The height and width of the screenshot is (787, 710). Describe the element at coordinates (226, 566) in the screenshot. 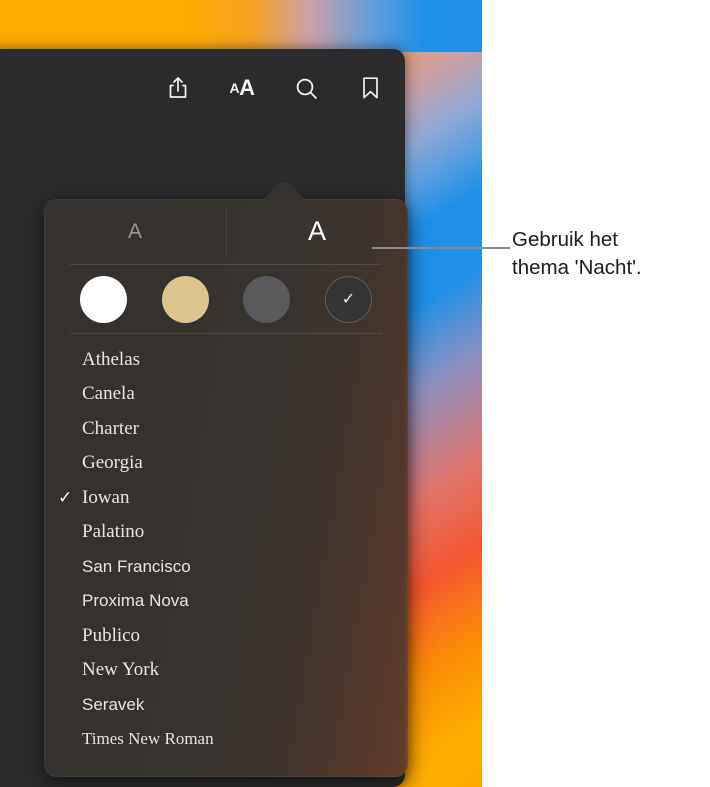

I see `font-list-item-san-francisco: San Francisco` at that location.